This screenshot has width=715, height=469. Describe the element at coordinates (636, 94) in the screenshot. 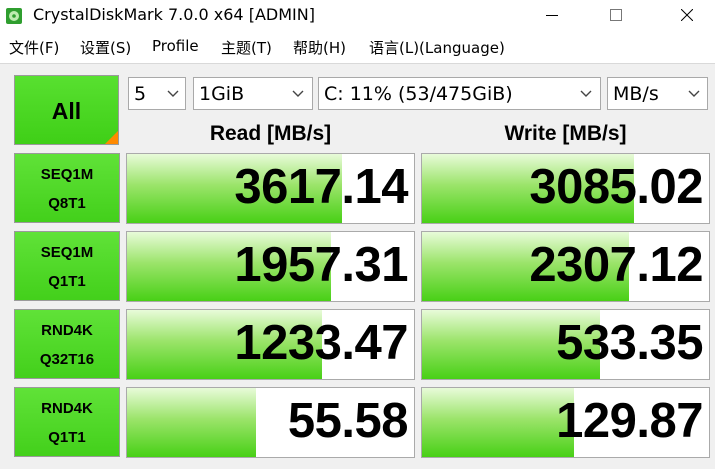

I see `unit-value: MB/s` at that location.